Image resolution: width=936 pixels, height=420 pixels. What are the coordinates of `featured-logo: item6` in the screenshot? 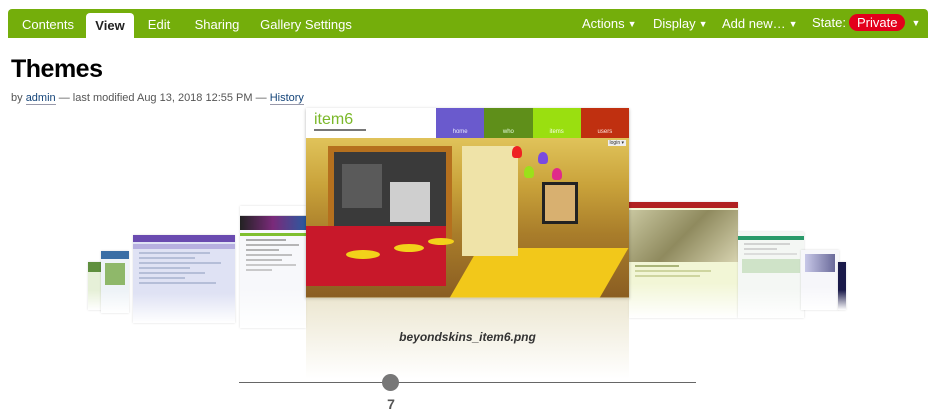 It's located at (334, 119).